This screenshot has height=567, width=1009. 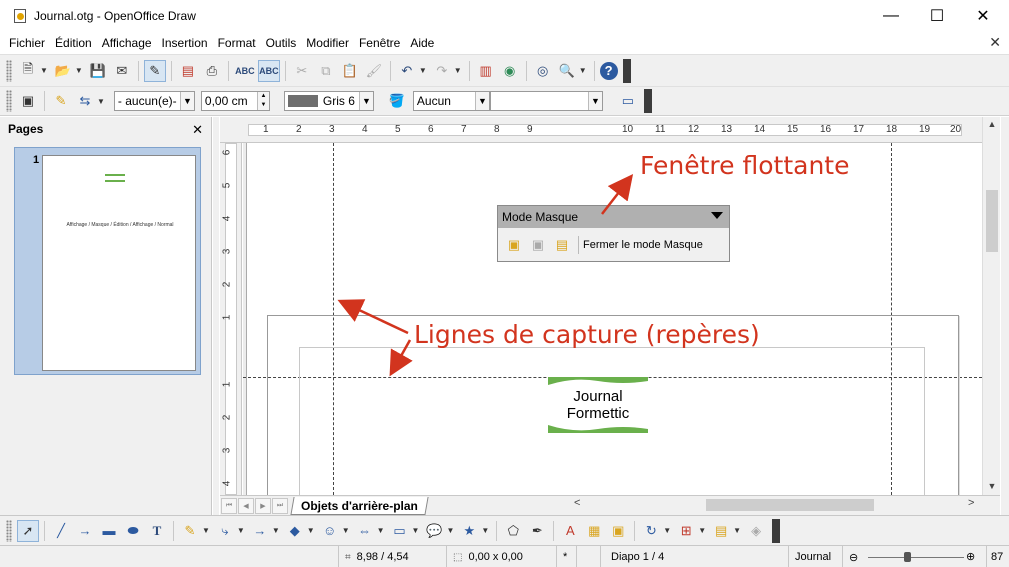 What do you see at coordinates (992, 126) in the screenshot?
I see `scroll-up-icon: ▲` at bounding box center [992, 126].